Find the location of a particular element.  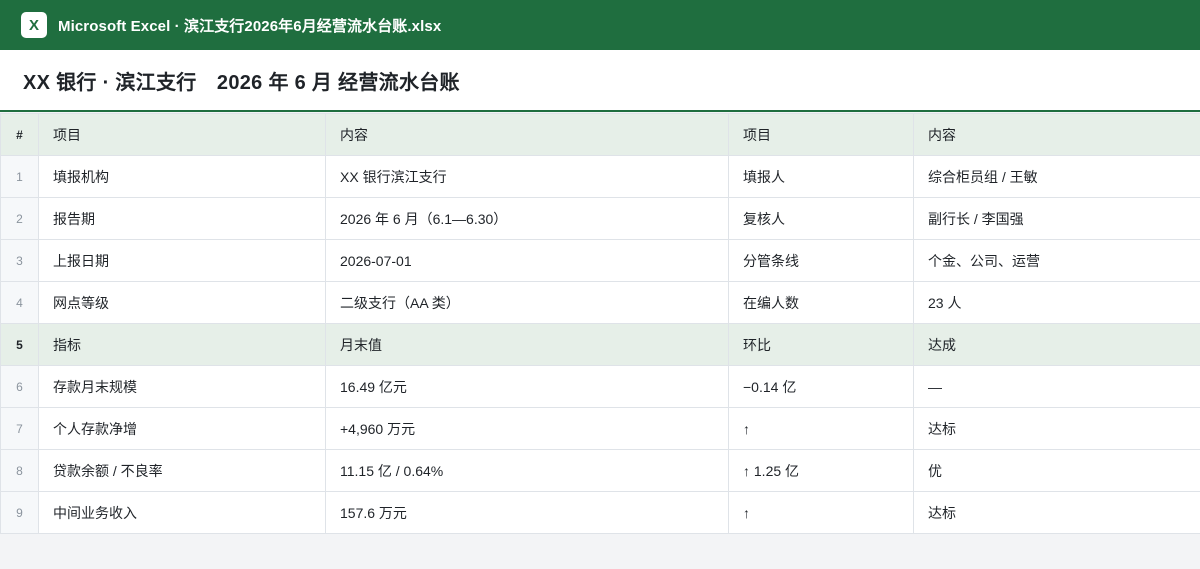

metric-header-month-end: 月末值 is located at coordinates (527, 344).